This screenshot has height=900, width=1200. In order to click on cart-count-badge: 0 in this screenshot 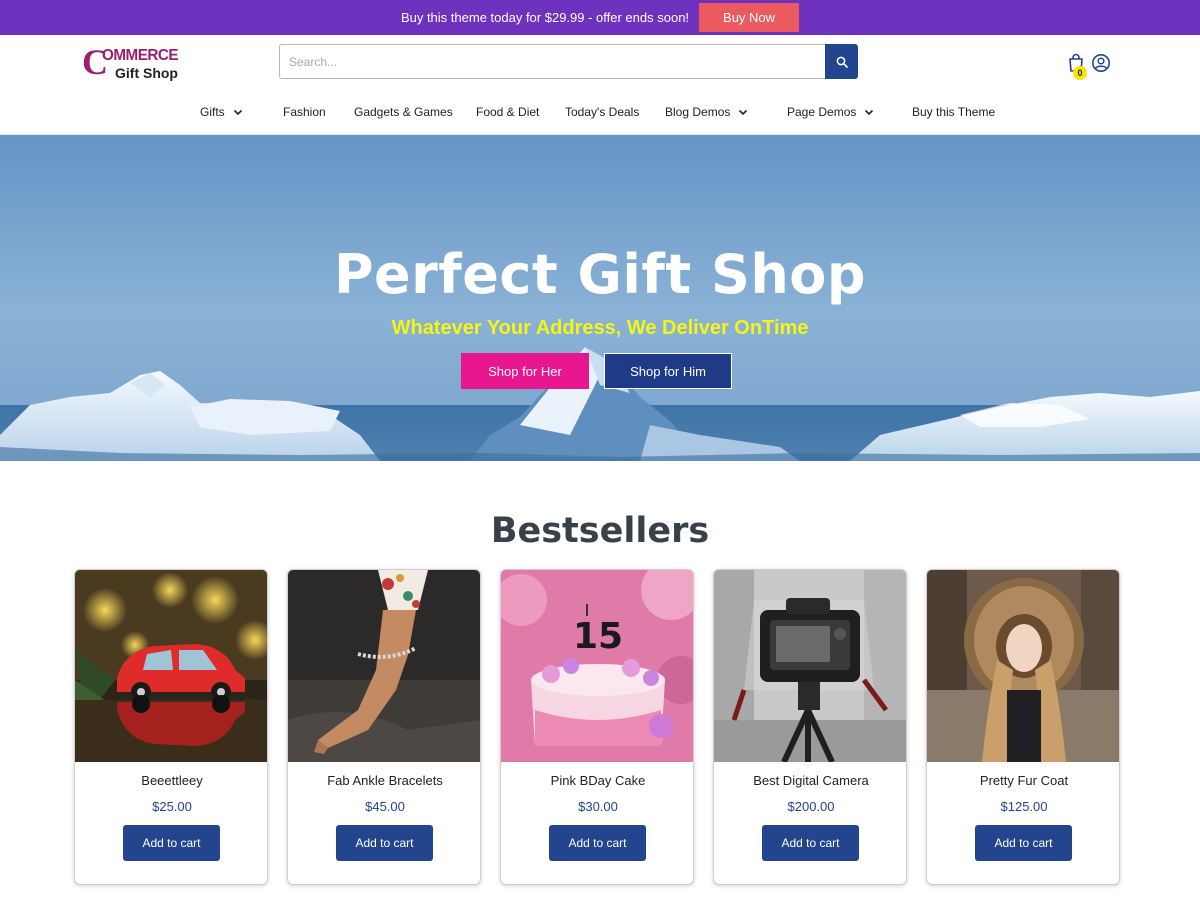, I will do `click(1080, 73)`.